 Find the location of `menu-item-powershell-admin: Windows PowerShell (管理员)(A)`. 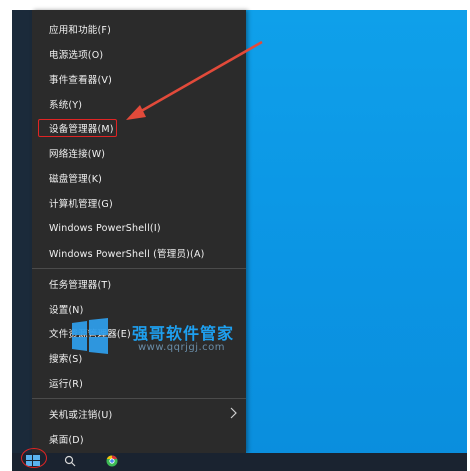

menu-item-powershell-admin: Windows PowerShell (管理员)(A) is located at coordinates (139, 253).